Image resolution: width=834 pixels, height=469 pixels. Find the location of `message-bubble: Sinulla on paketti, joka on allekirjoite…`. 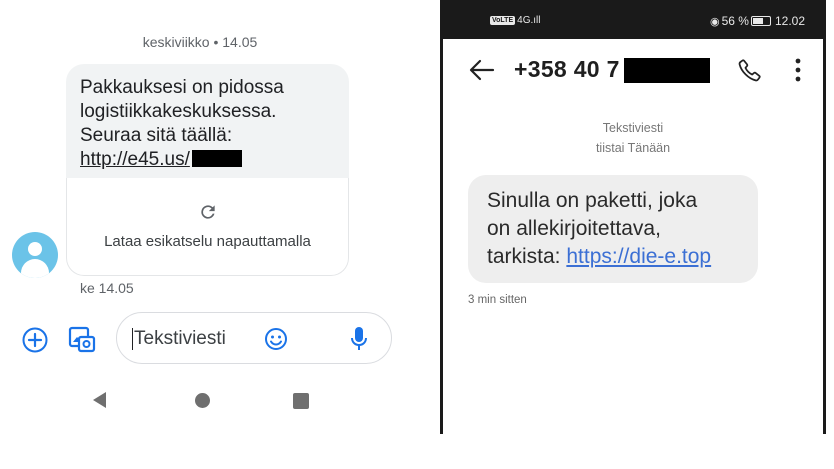

message-bubble: Sinulla on paketti, joka on allekirjoite… is located at coordinates (613, 229).